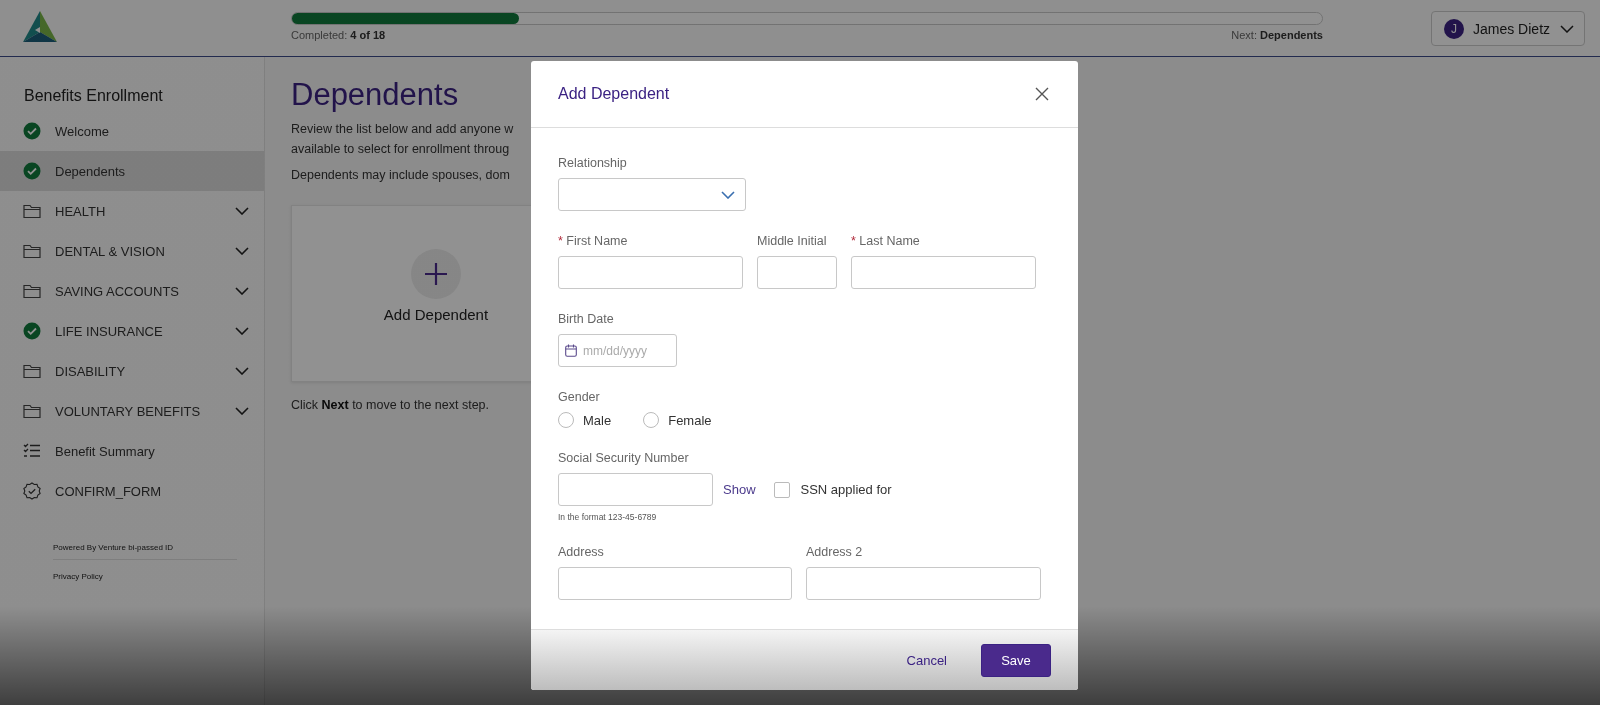  Describe the element at coordinates (132, 491) in the screenshot. I see `sidebar-item: CONFIRM_FORM` at that location.